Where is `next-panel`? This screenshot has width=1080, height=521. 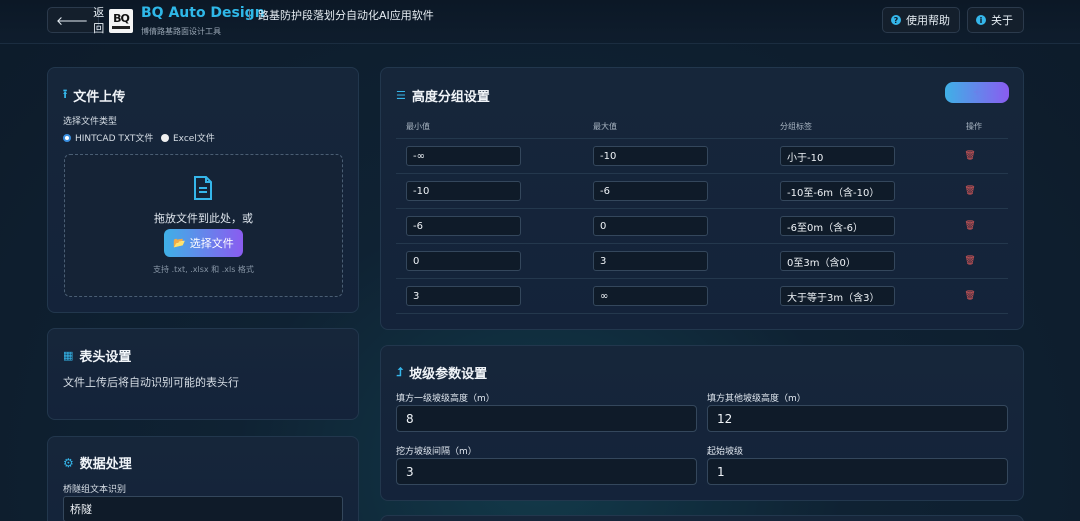 next-panel is located at coordinates (702, 518).